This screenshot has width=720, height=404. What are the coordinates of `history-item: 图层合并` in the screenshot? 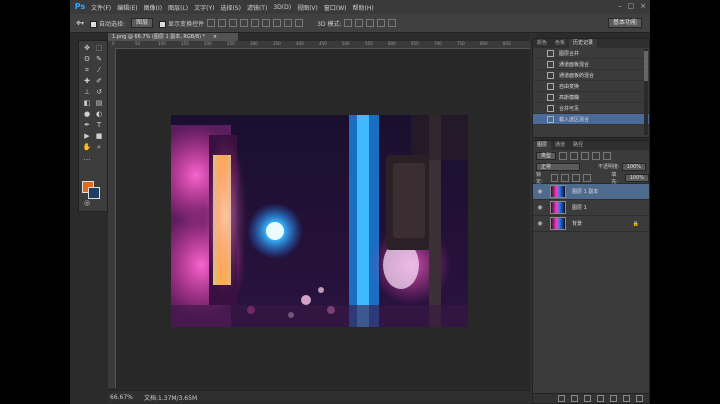 It's located at (591, 53).